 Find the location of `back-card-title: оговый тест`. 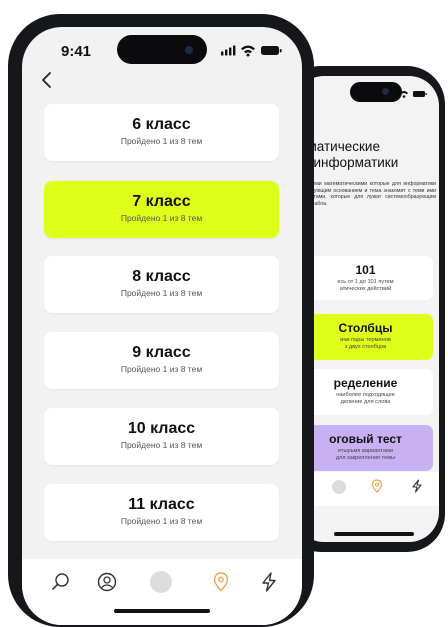

back-card-title: оговый тест is located at coordinates (365, 439).